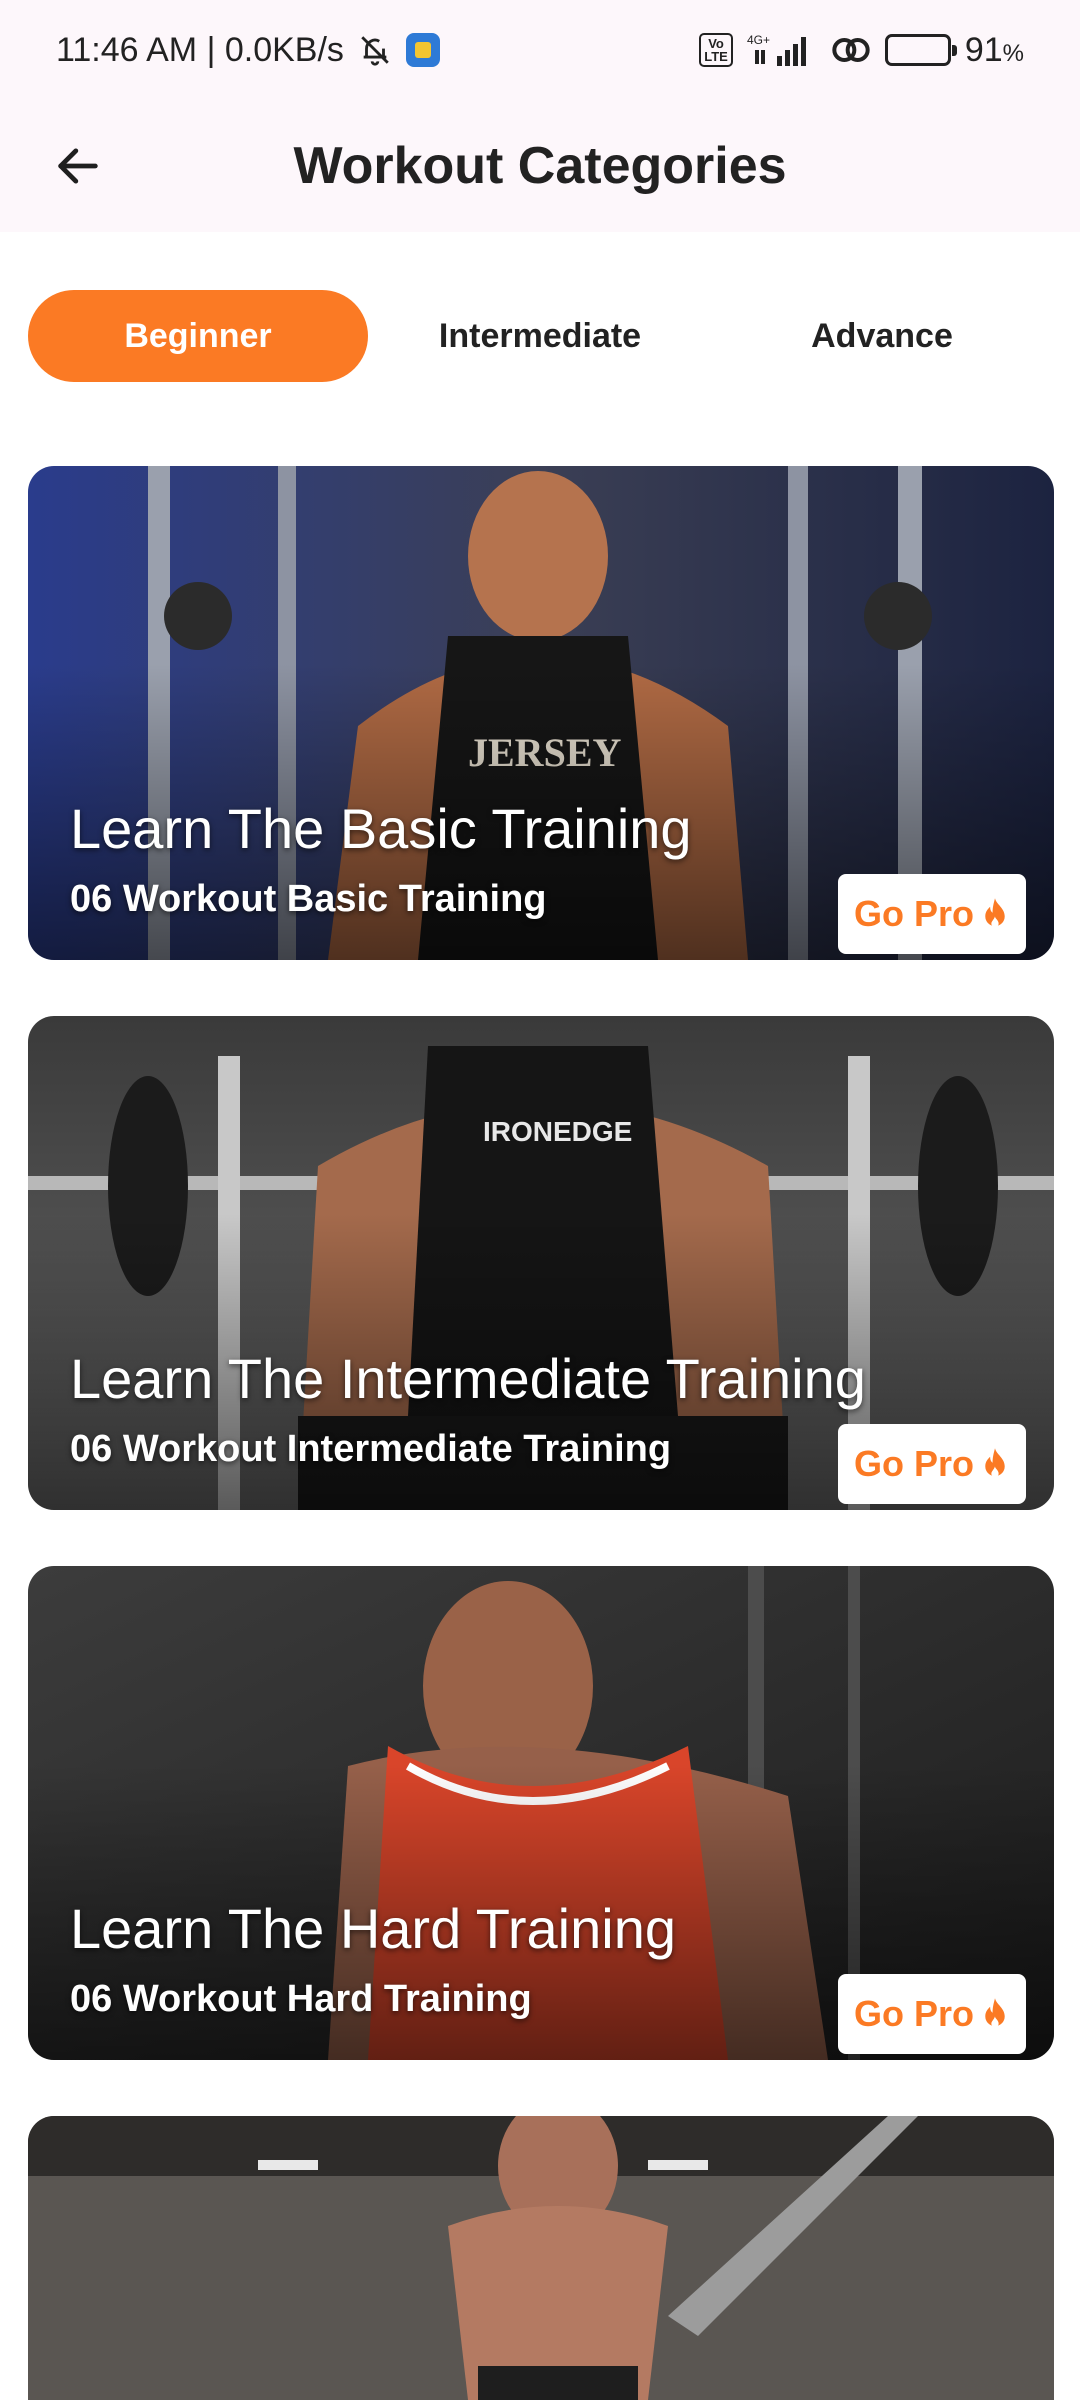 The width and height of the screenshot is (1080, 2400). Describe the element at coordinates (308, 899) in the screenshot. I see `card-subtitle: 06 Workout Basic Training` at that location.